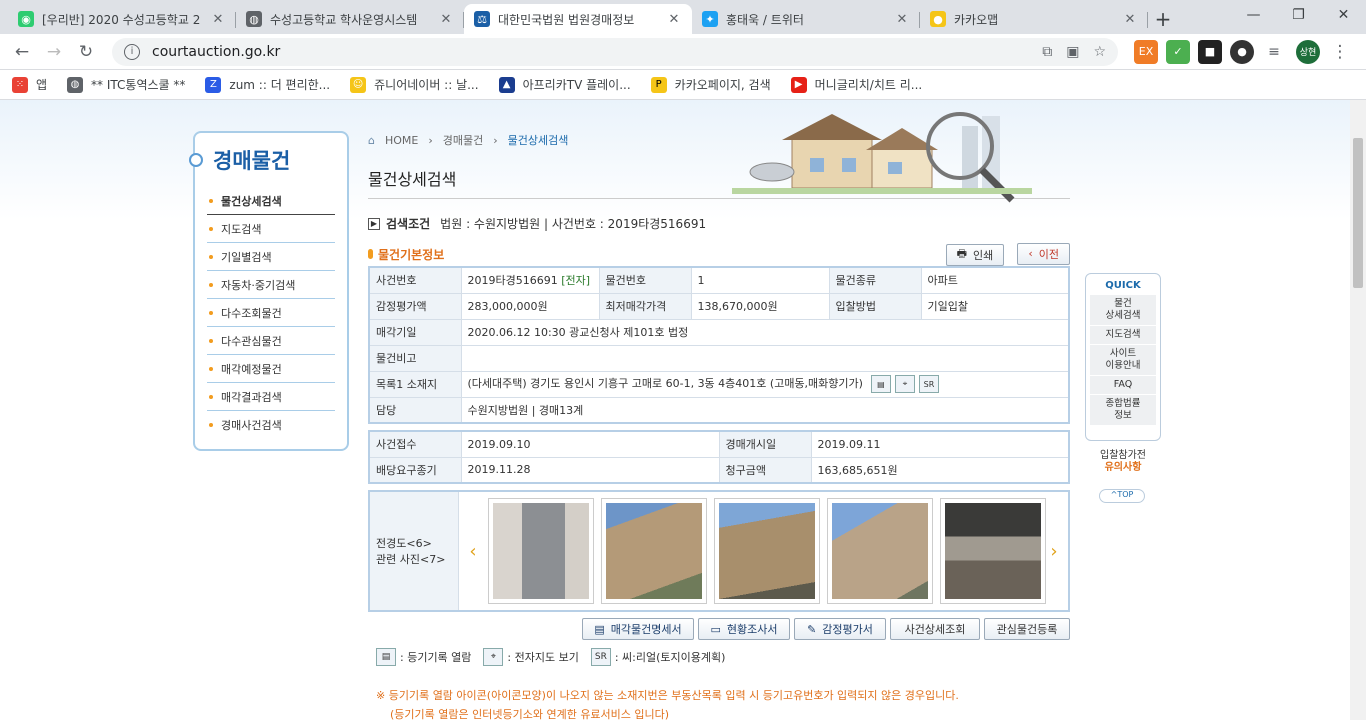  Describe the element at coordinates (566, 19) in the screenshot. I see `tab-title: 대한민국법원 법원경매정보` at that location.